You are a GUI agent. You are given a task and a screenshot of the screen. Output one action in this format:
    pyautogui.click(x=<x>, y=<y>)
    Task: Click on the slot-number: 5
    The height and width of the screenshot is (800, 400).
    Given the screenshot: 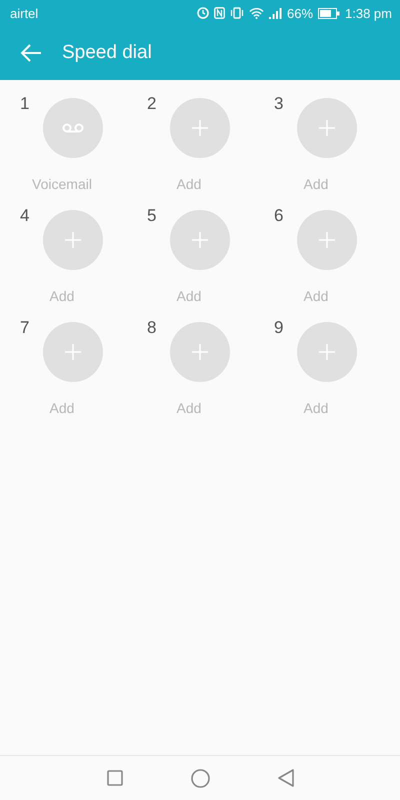 What is the action you would take?
    pyautogui.click(x=152, y=216)
    